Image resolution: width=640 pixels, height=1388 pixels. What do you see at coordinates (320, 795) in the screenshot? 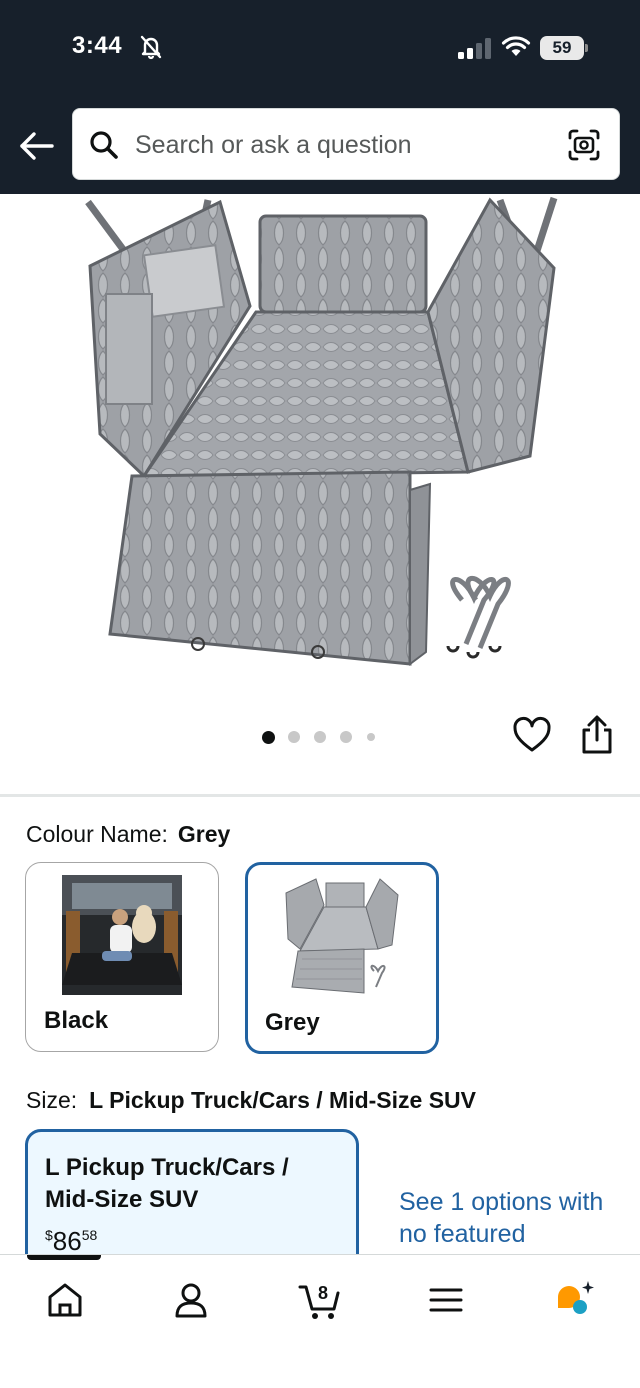
I see `section-divider` at bounding box center [320, 795].